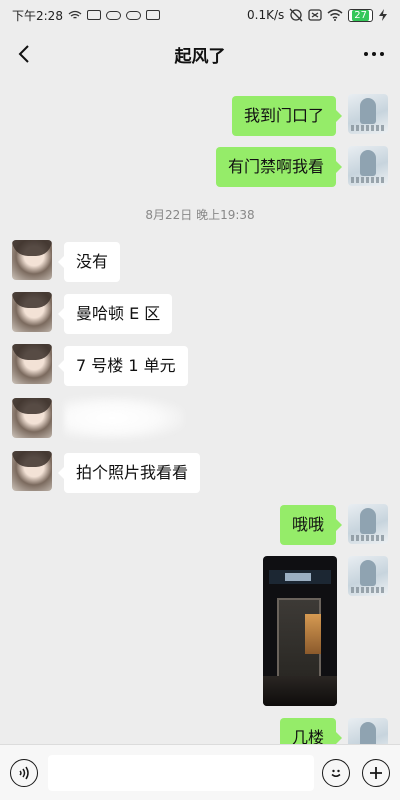  I want to click on voice-icon, so click(24, 773).